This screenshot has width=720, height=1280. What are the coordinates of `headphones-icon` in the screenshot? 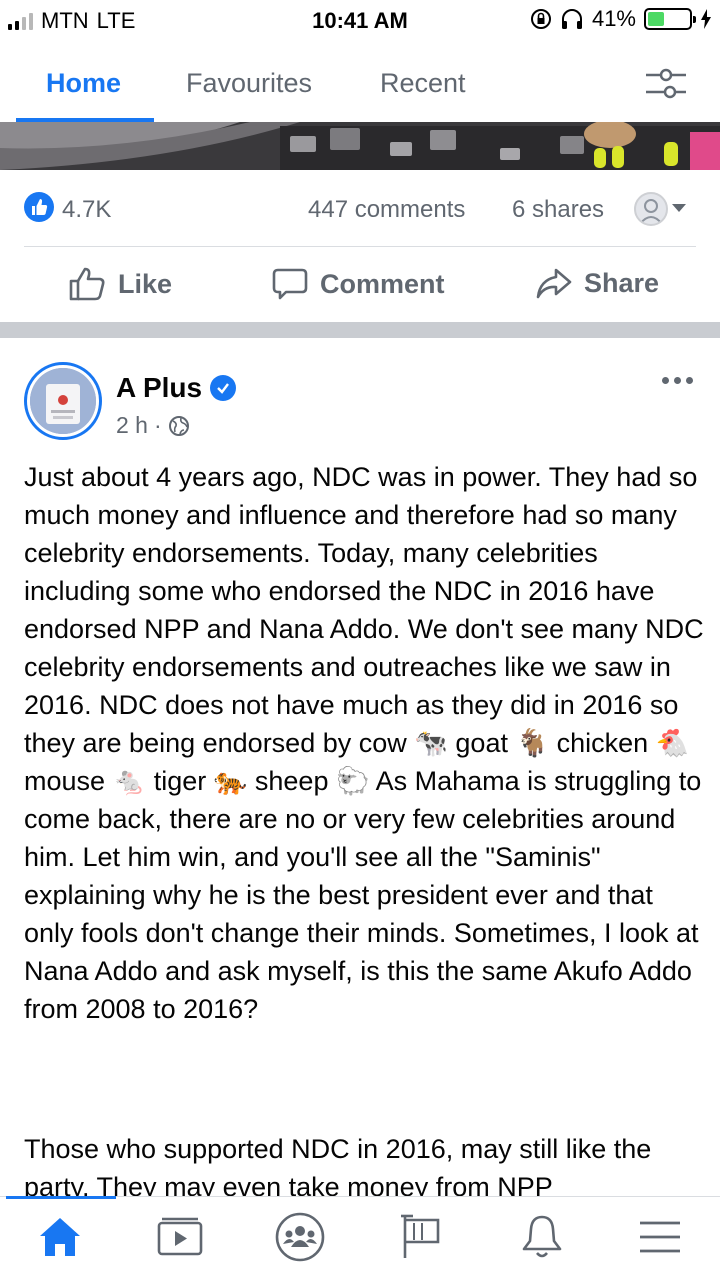 It's located at (571, 19).